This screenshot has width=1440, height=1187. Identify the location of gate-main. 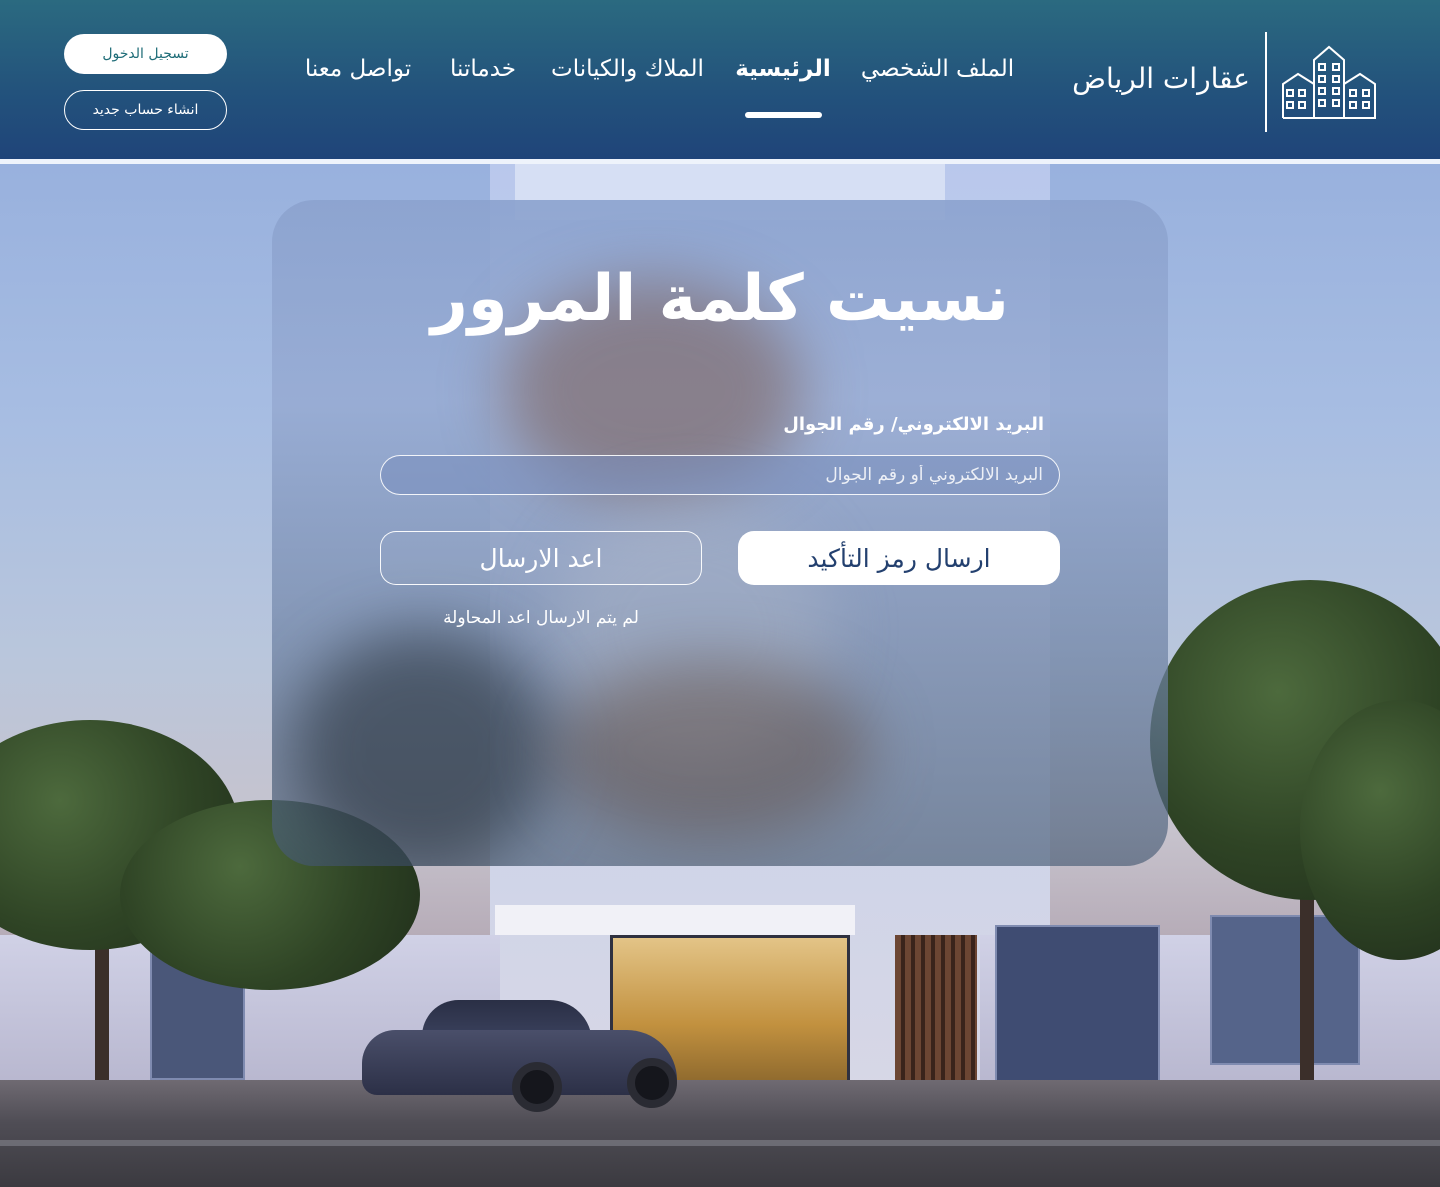
(1077, 1005).